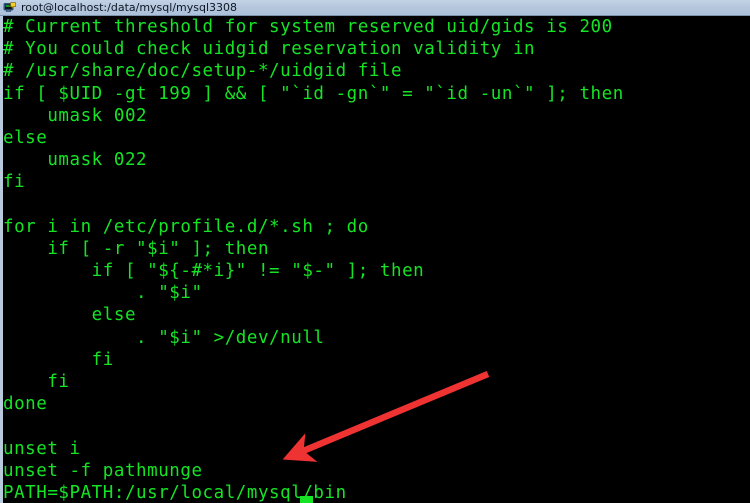 The width and height of the screenshot is (750, 503). Describe the element at coordinates (25, 404) in the screenshot. I see `terminal-line: done` at that location.